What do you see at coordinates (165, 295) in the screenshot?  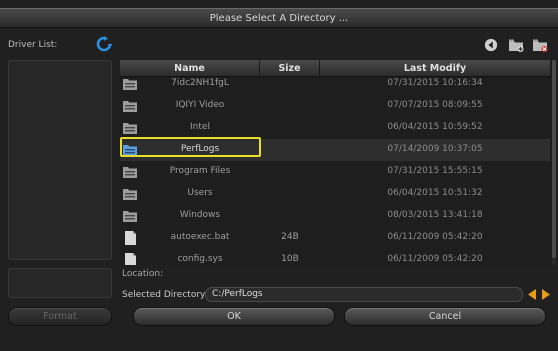 I see `selected-directory-label: Selected Directory:` at bounding box center [165, 295].